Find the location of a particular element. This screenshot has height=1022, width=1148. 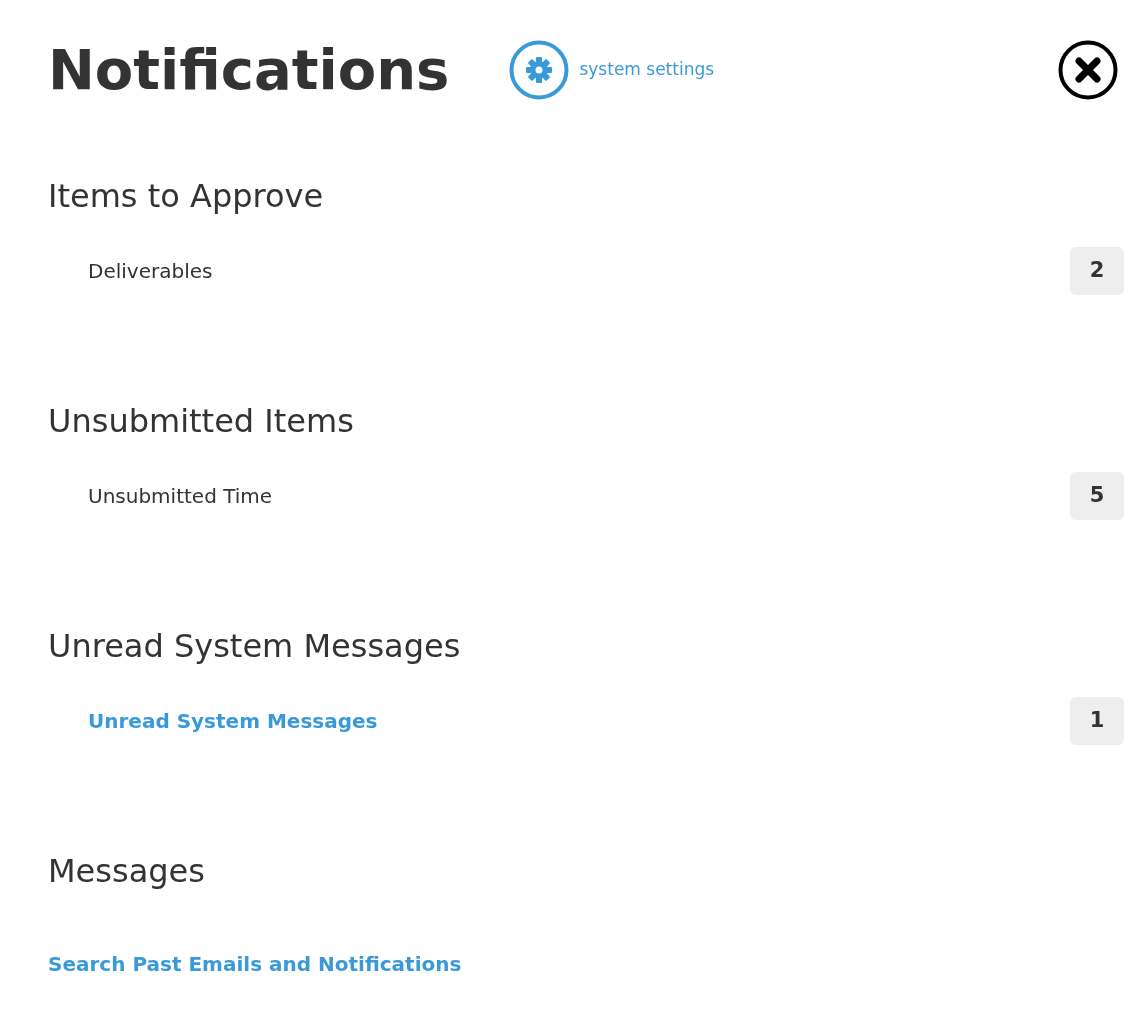

section-heading: Unsubmitted Items is located at coordinates (201, 421).